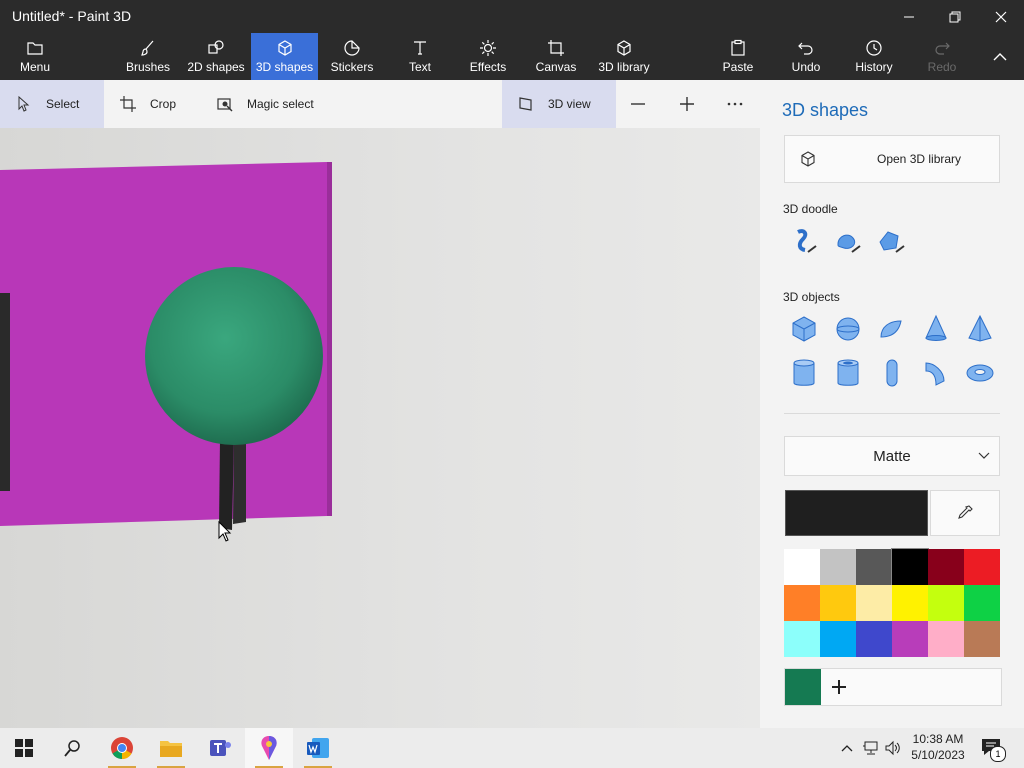 The image size is (1024, 768). I want to click on capsule-shape-icon, so click(892, 373).